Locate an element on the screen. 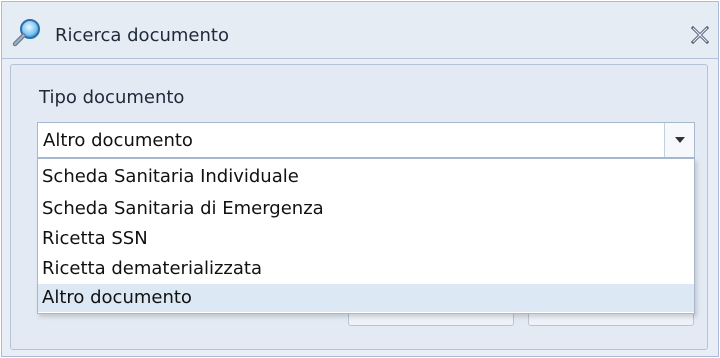 This screenshot has width=720, height=358. dialog-title: Ricerca documento is located at coordinates (142, 35).